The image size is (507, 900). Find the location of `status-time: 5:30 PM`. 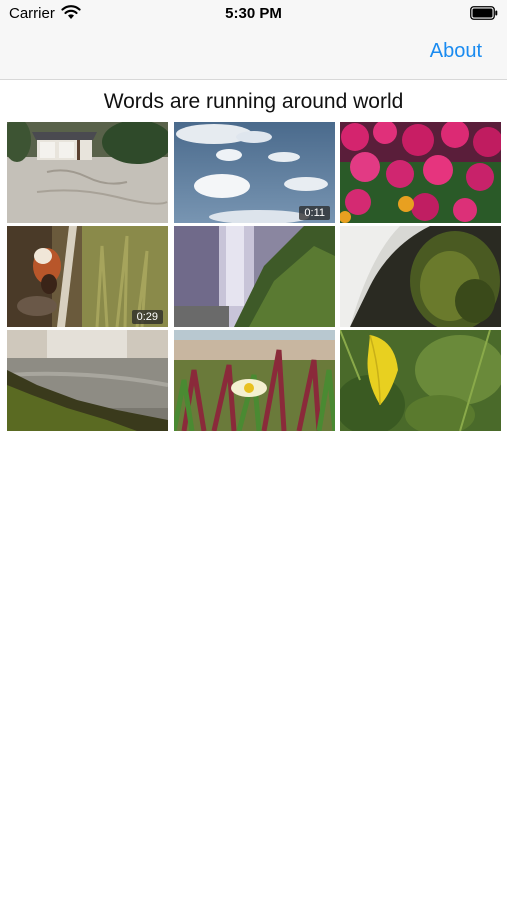

status-time: 5:30 PM is located at coordinates (253, 13).